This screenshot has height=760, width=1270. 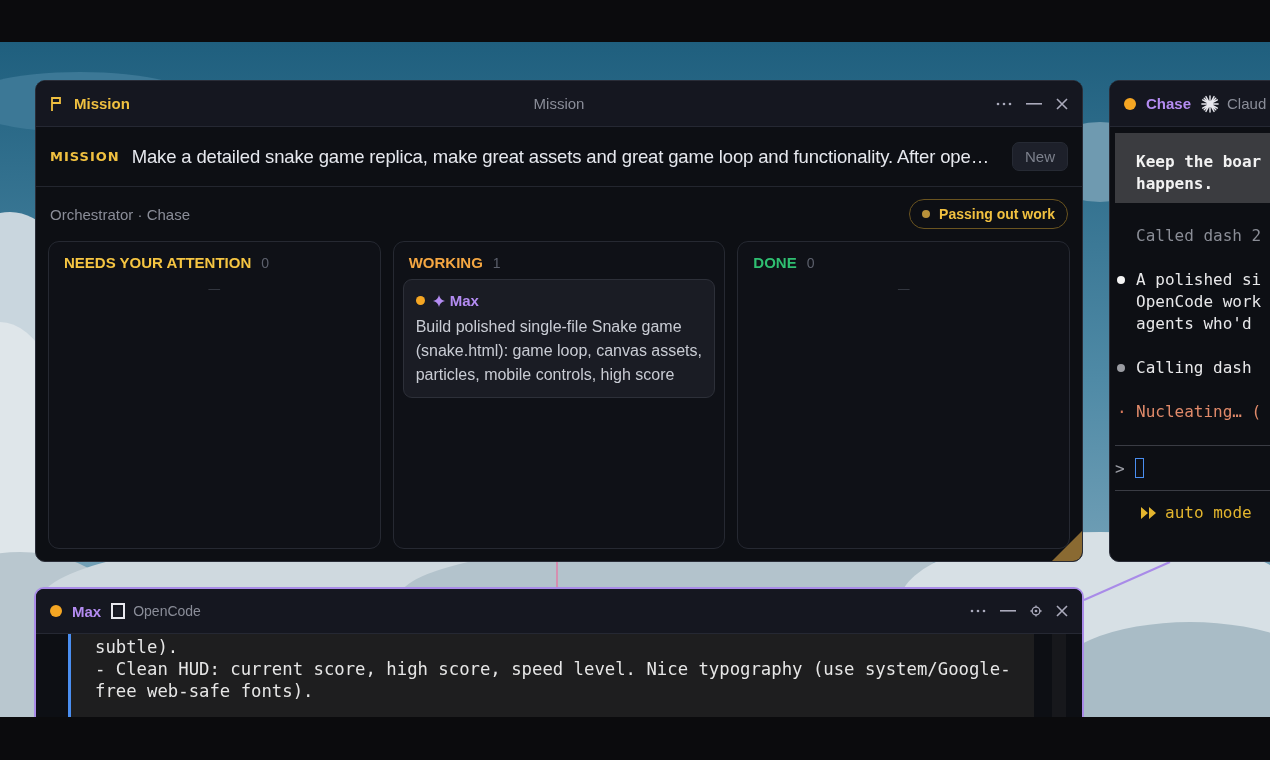 What do you see at coordinates (1199, 236) in the screenshot?
I see `terminal-line: Called dash 2` at bounding box center [1199, 236].